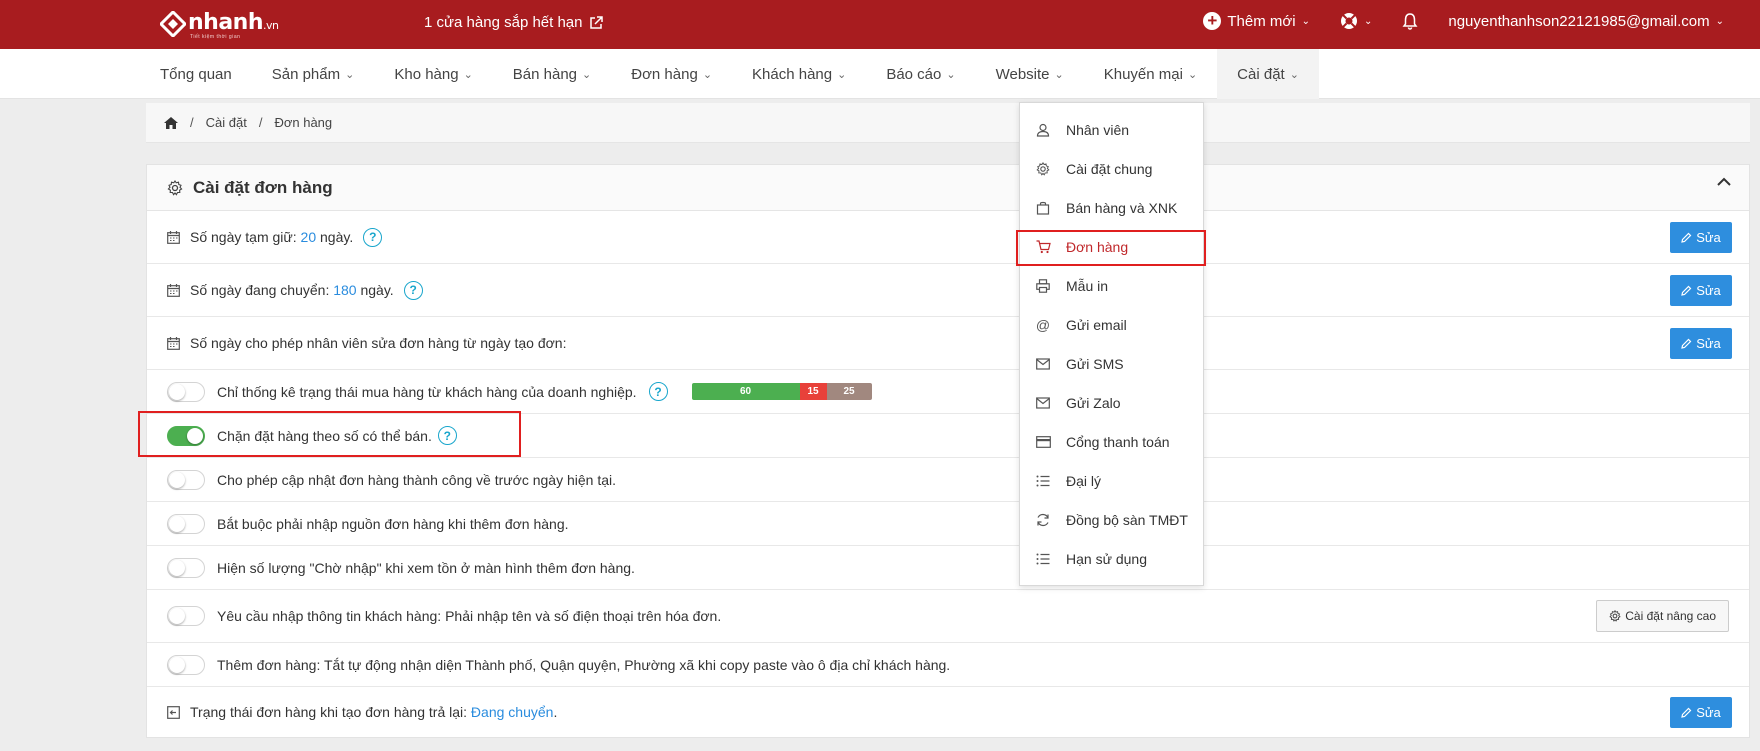 The width and height of the screenshot is (1760, 751). What do you see at coordinates (1662, 616) in the screenshot?
I see `advanced-settings-button: Cài đặt nâng cao` at bounding box center [1662, 616].